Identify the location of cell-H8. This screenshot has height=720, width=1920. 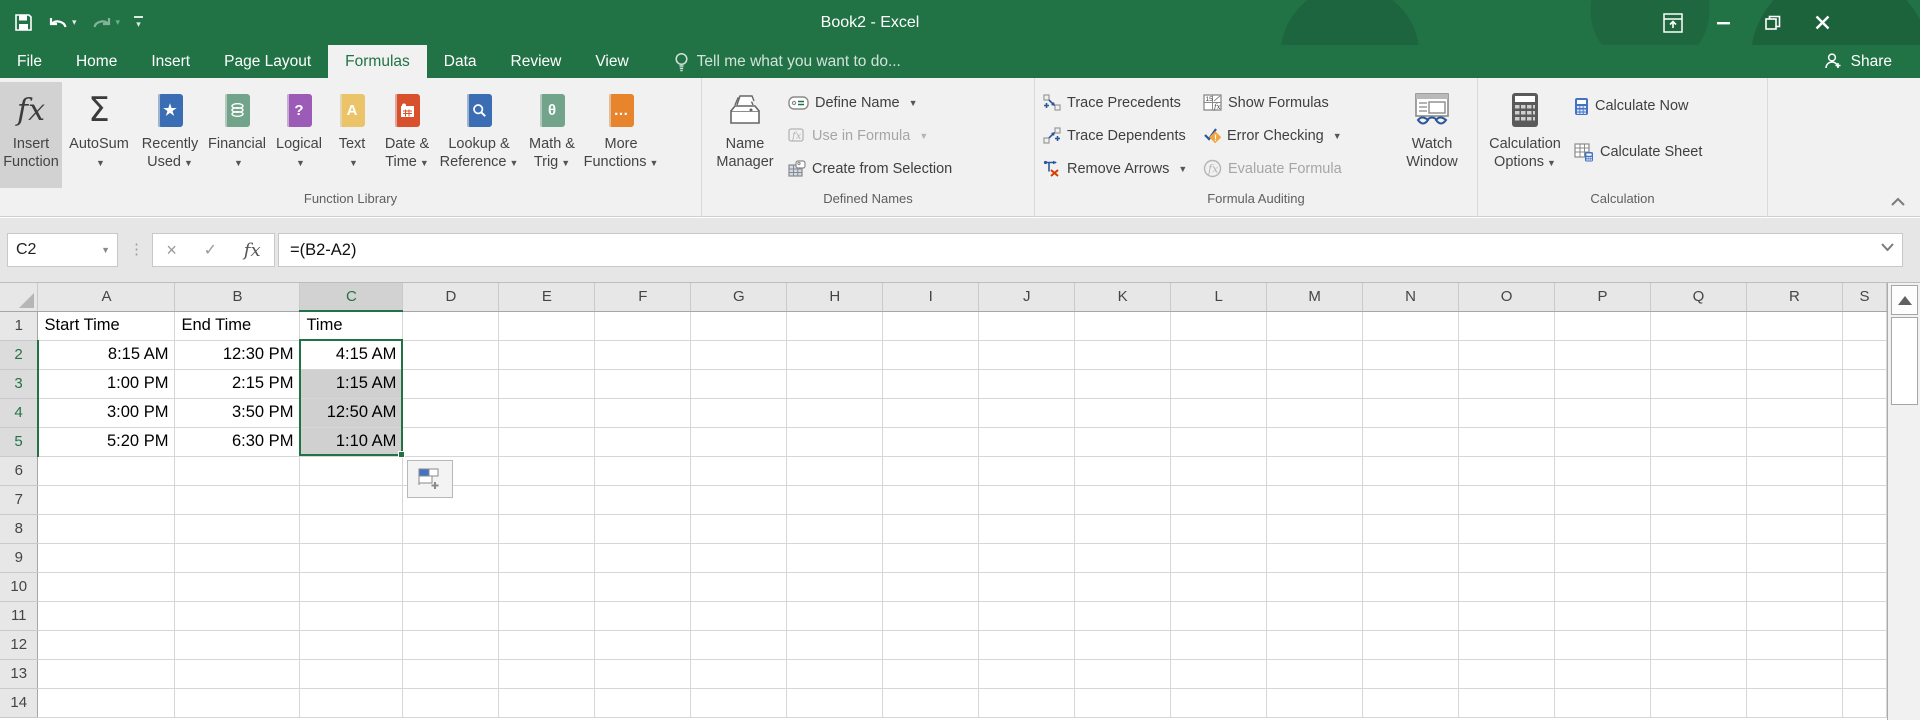
(835, 529).